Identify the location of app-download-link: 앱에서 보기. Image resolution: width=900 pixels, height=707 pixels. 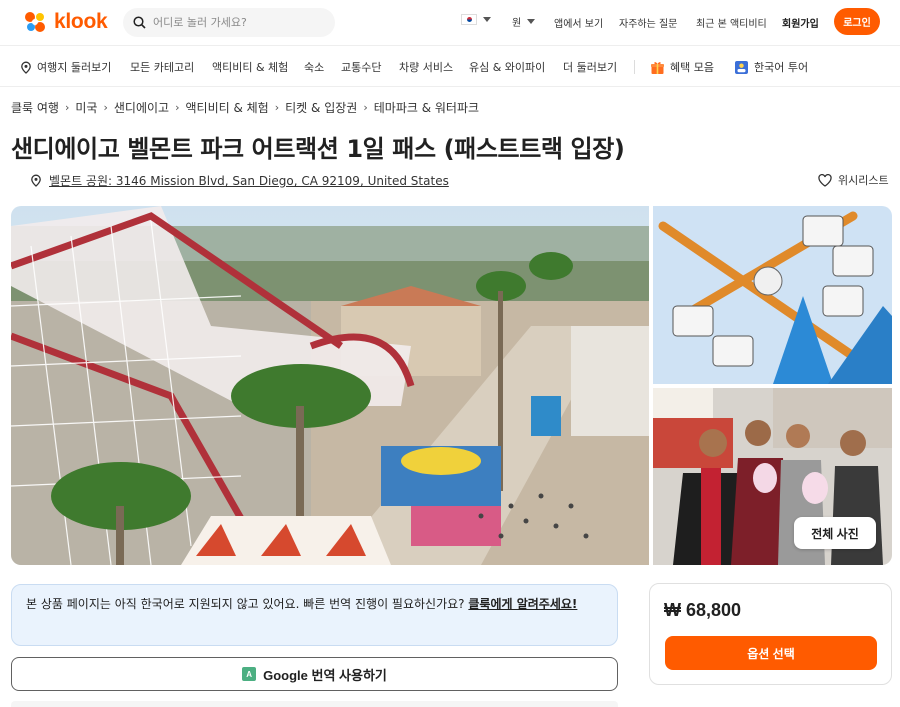
(578, 22).